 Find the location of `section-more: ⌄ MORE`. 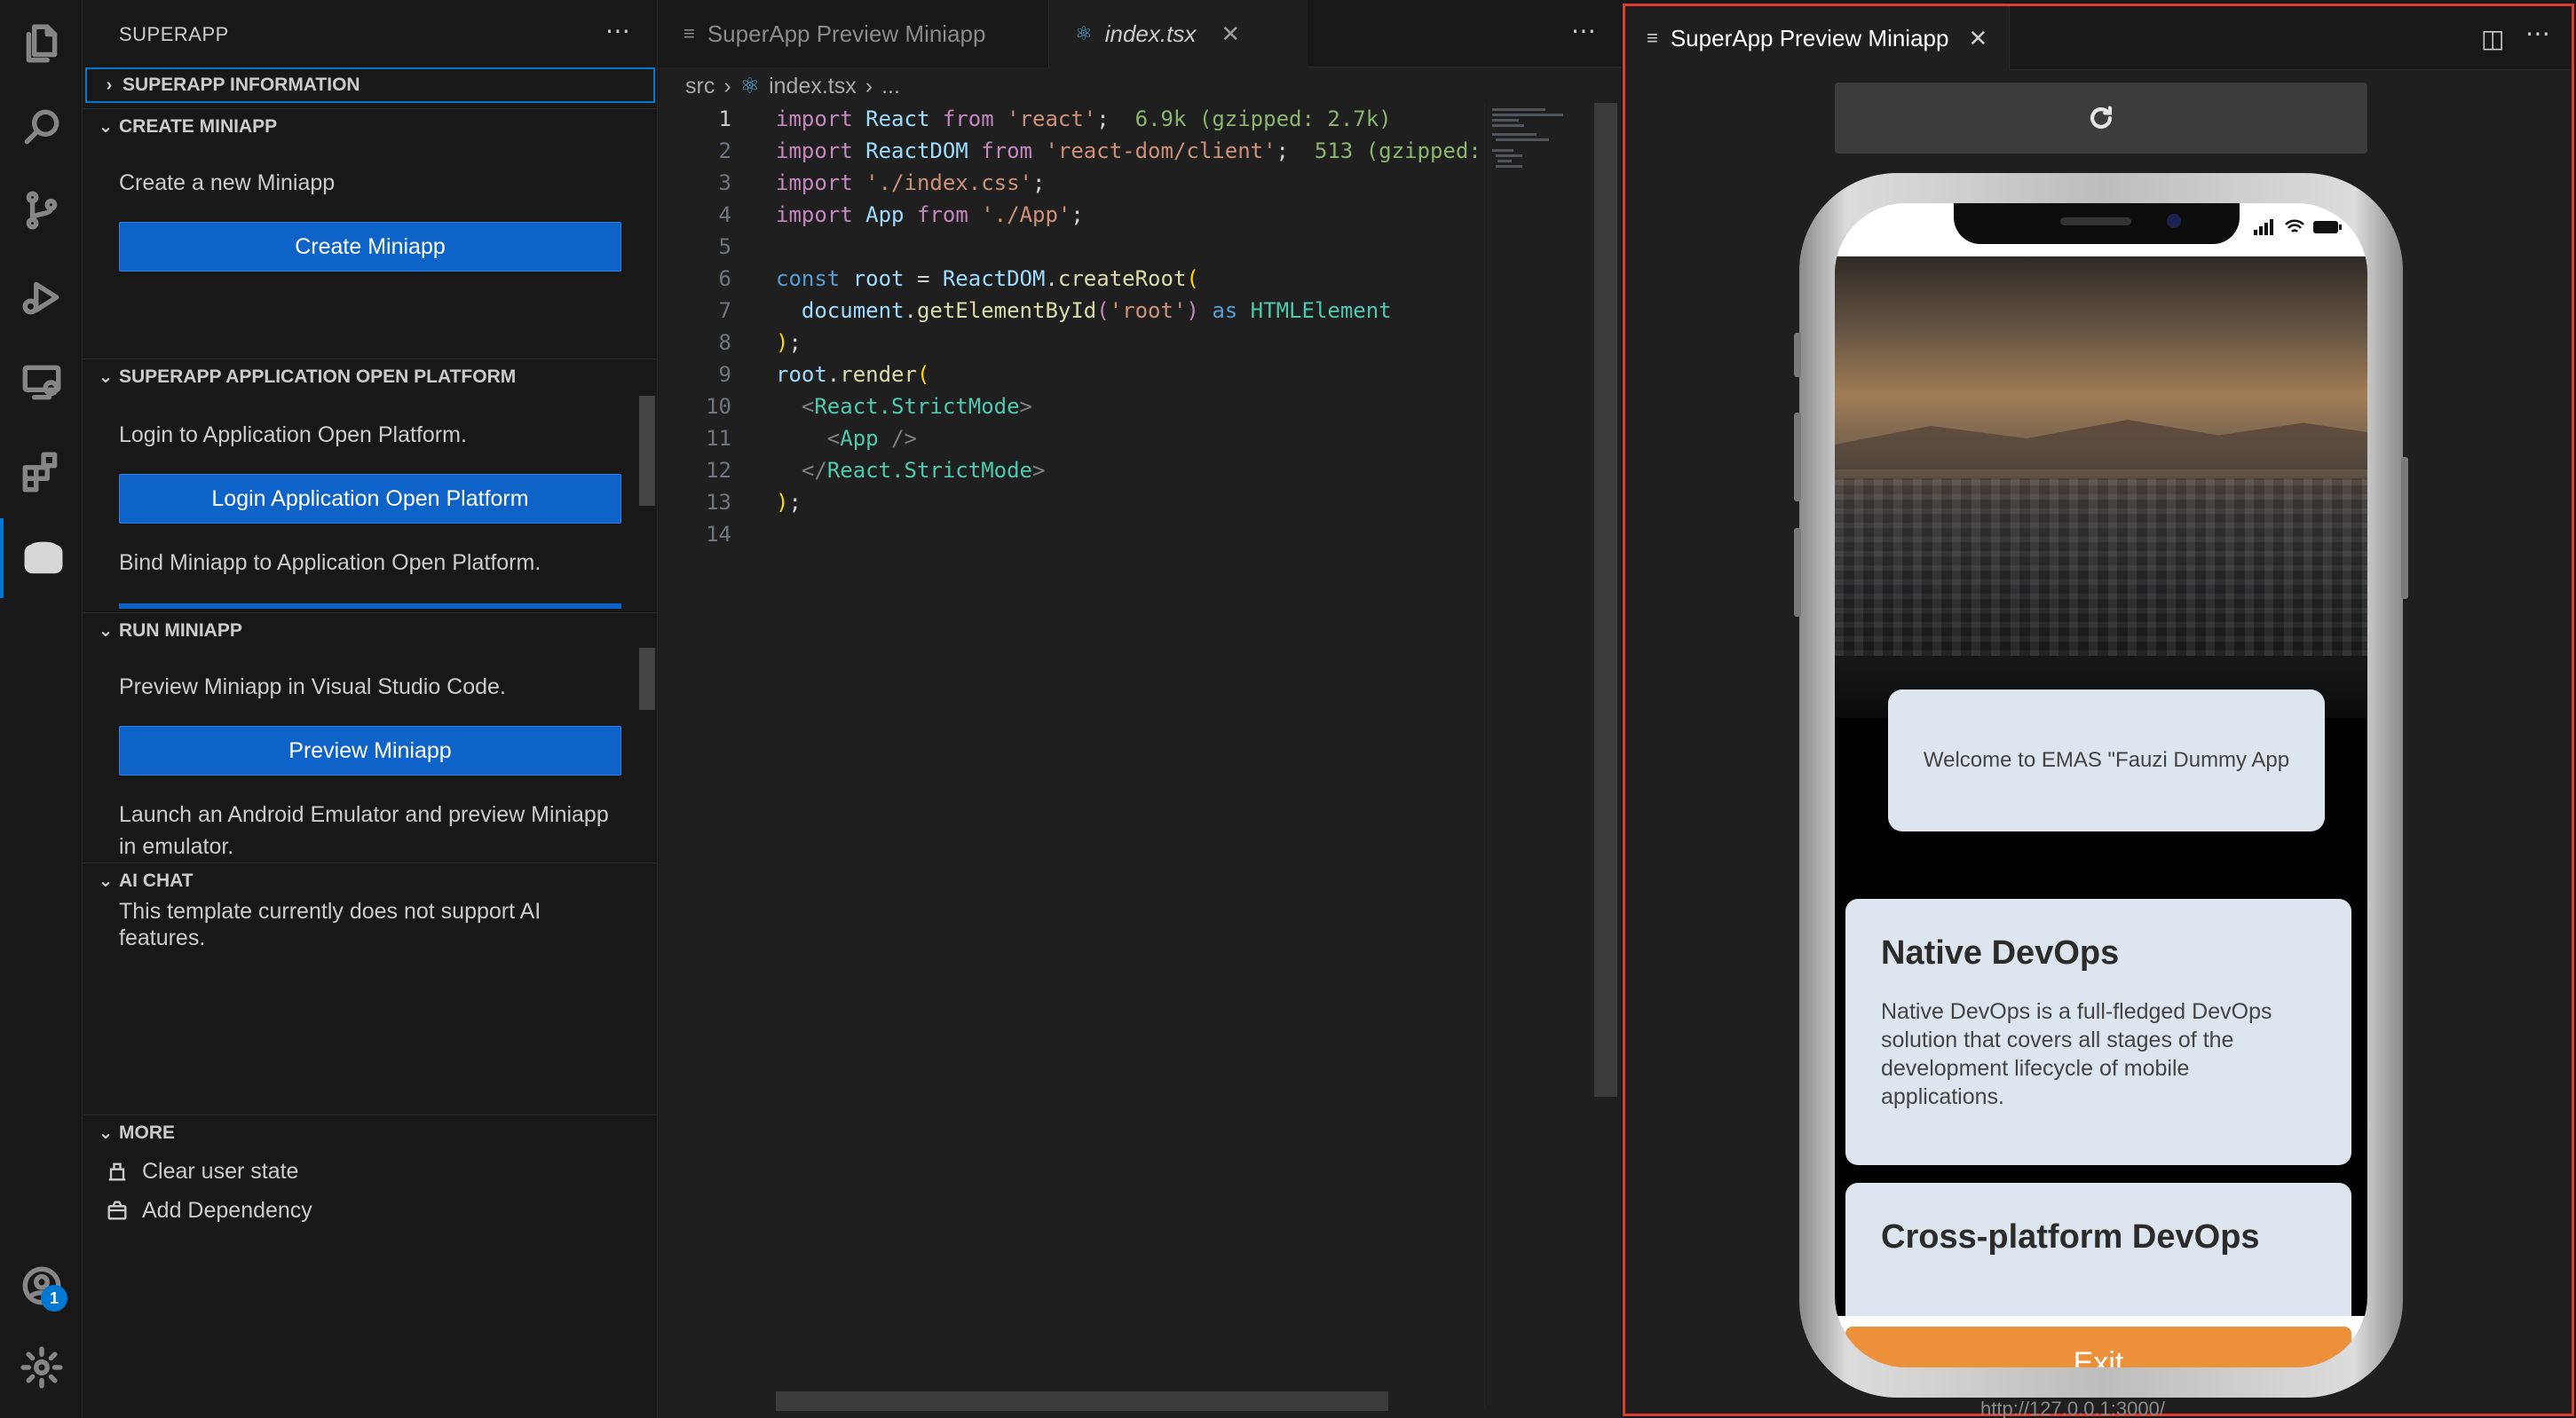

section-more: ⌄ MORE is located at coordinates (370, 1132).